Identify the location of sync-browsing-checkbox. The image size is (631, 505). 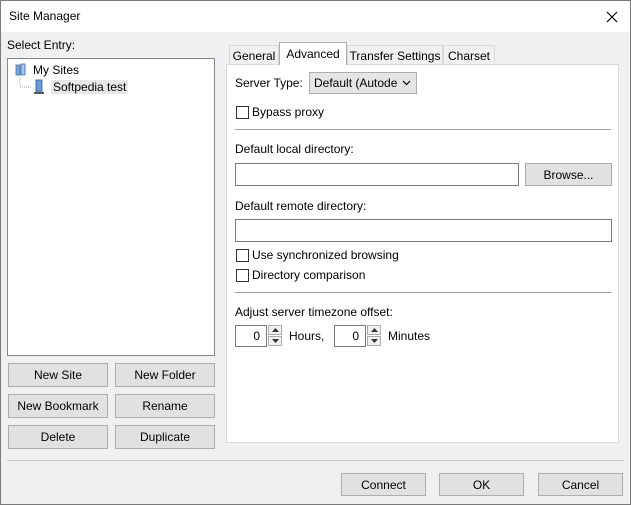
(242, 255).